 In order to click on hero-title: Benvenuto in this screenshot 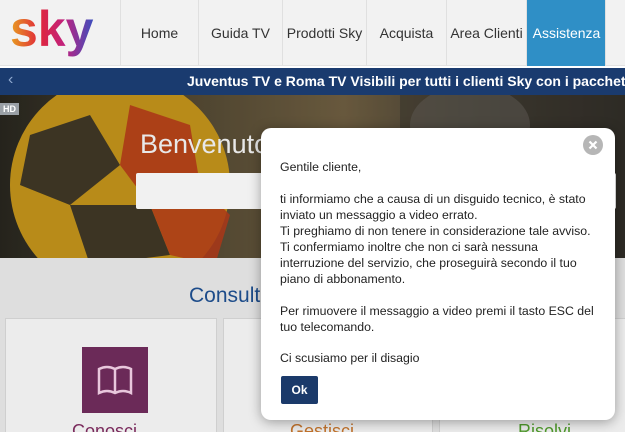, I will do `click(205, 144)`.